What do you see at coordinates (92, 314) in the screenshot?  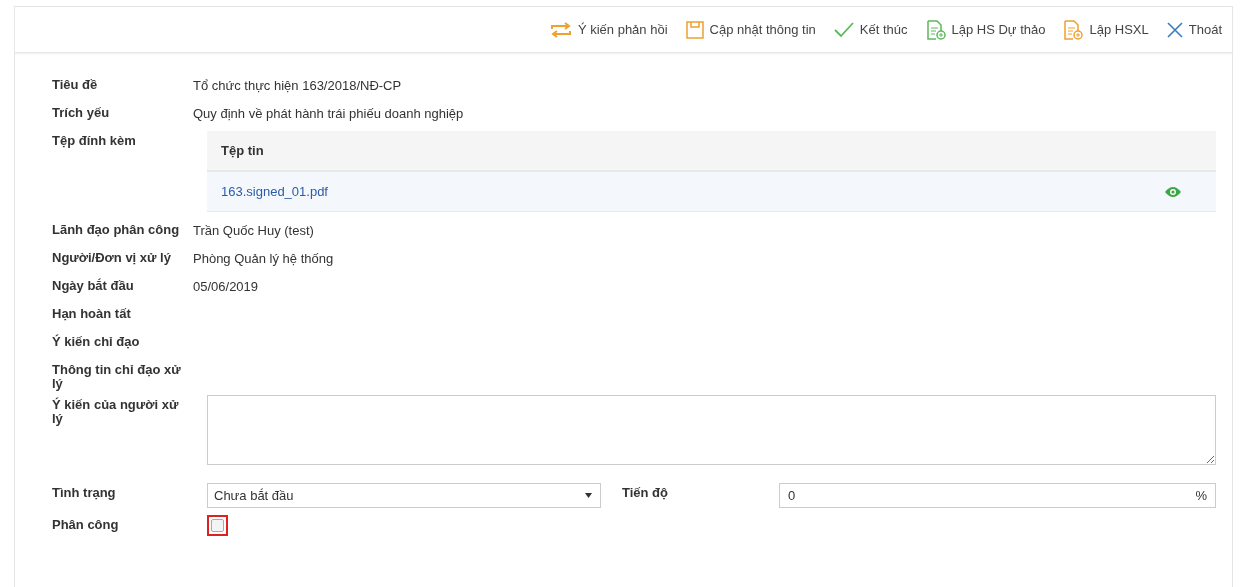 I see `field-label: Hạn hoàn tất` at bounding box center [92, 314].